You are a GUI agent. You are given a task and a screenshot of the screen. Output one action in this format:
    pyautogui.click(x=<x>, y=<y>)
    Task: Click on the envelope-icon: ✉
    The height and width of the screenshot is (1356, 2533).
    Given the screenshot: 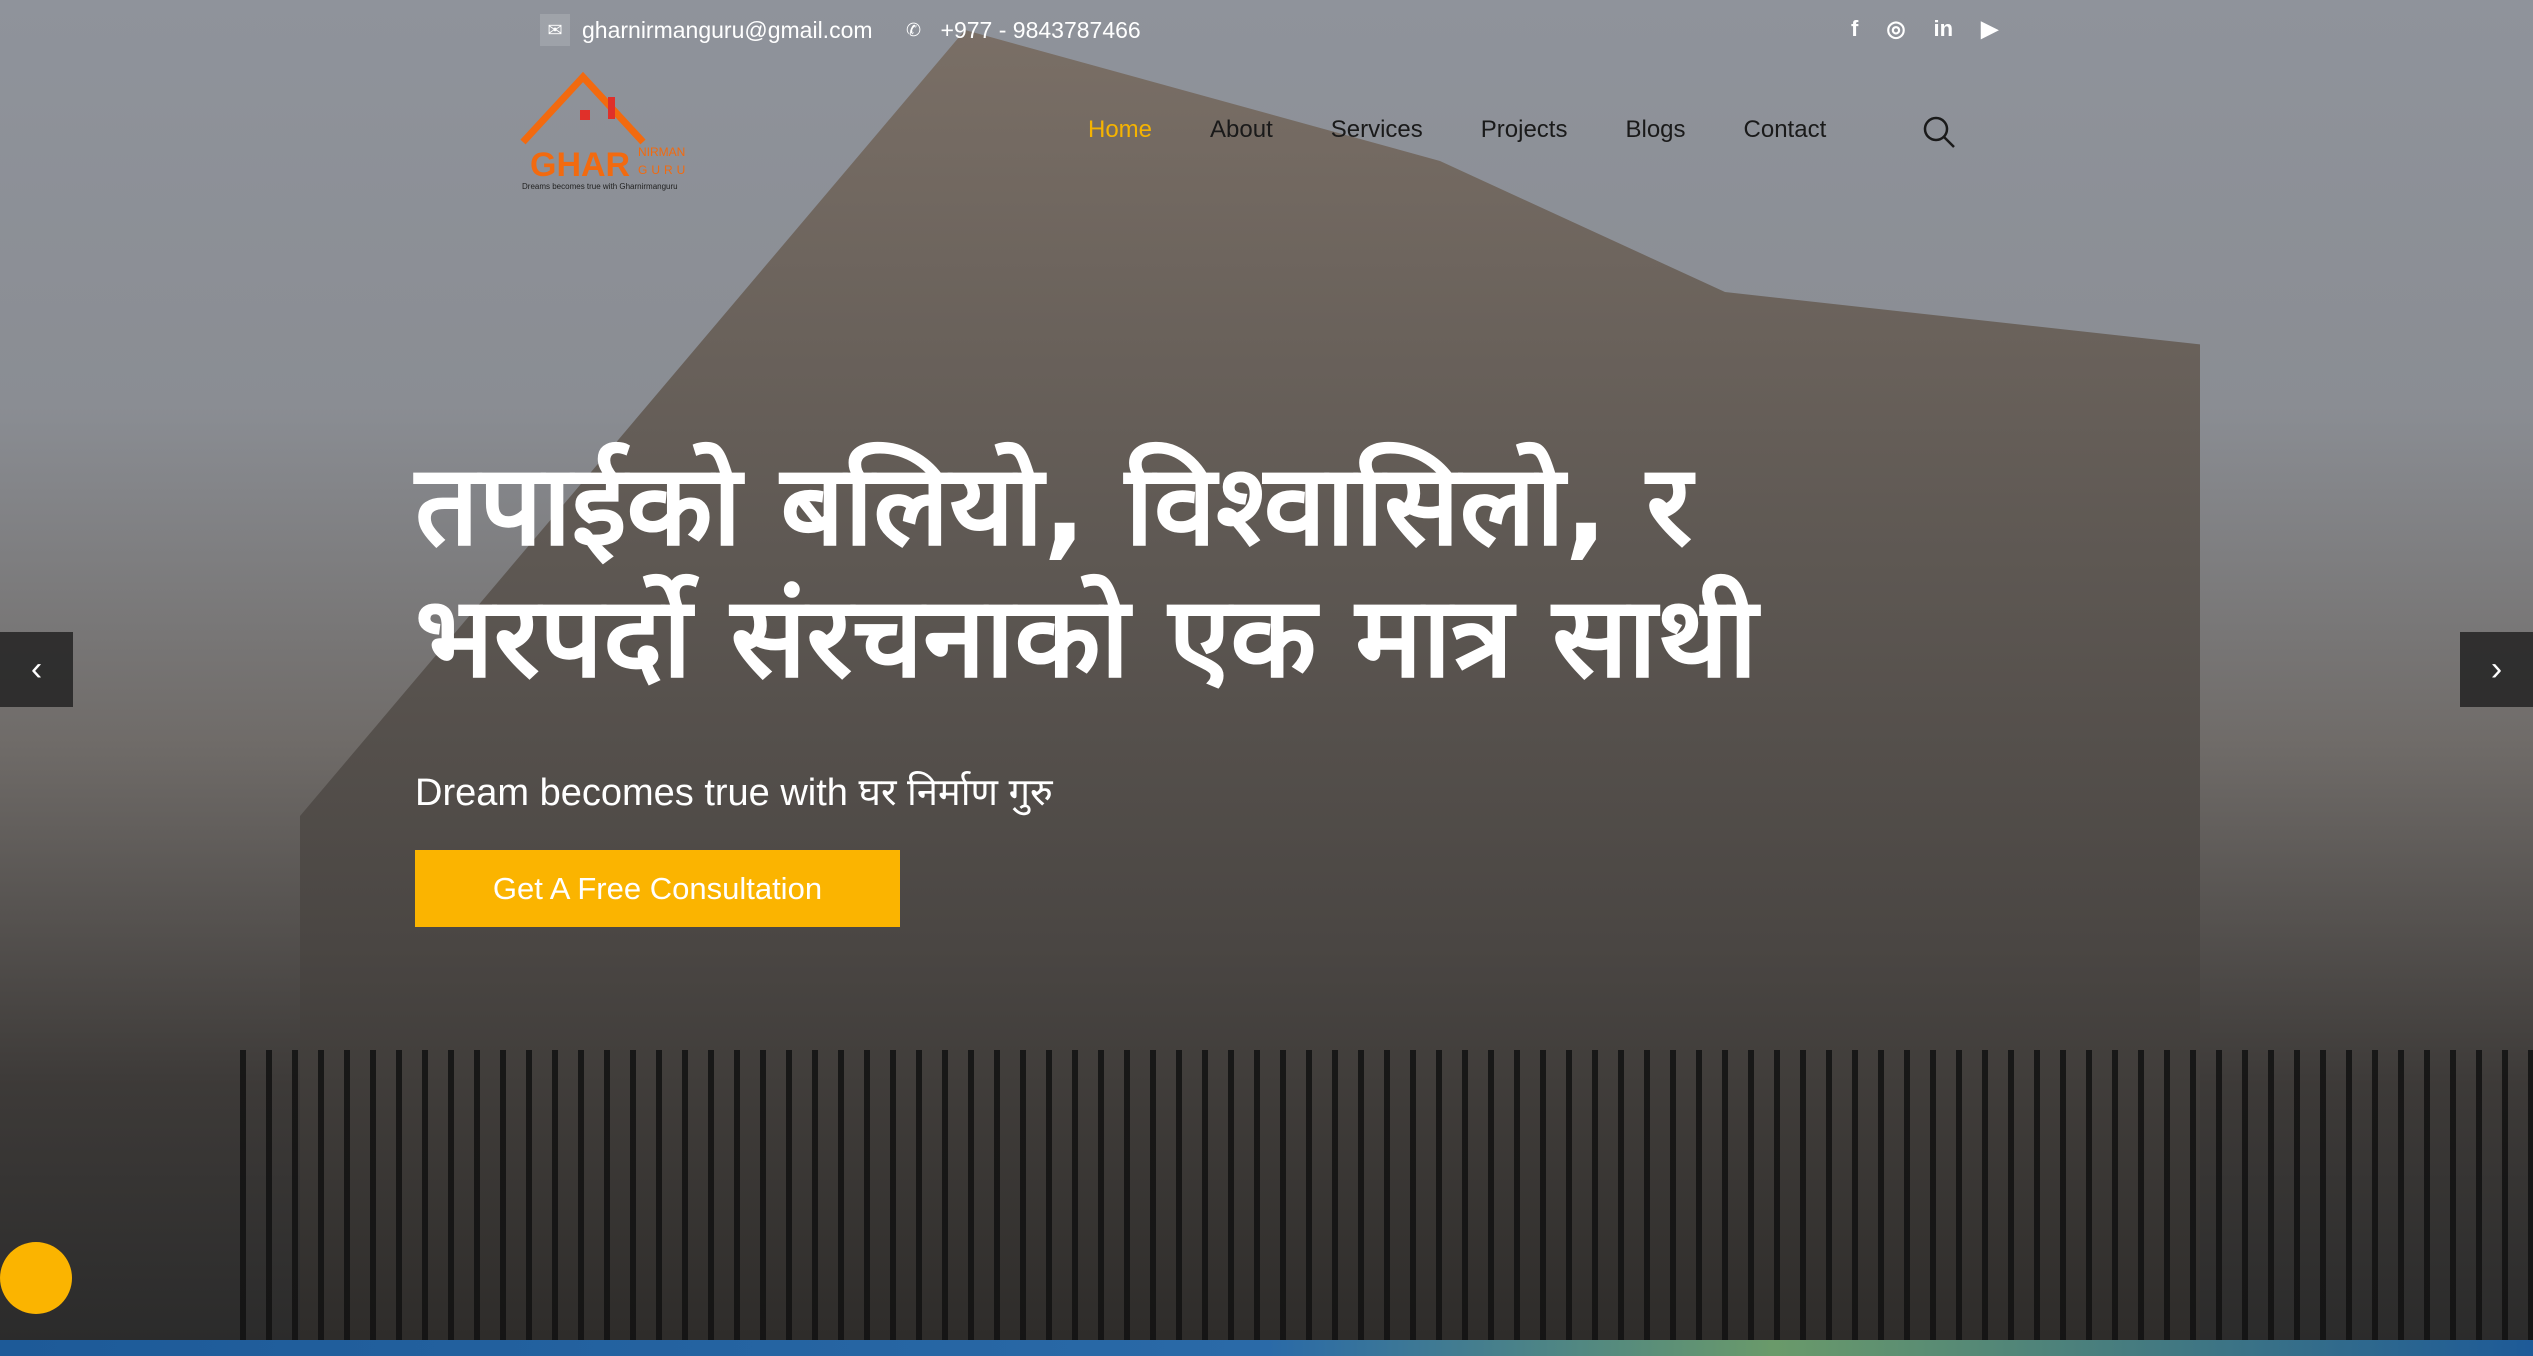 What is the action you would take?
    pyautogui.click(x=555, y=30)
    